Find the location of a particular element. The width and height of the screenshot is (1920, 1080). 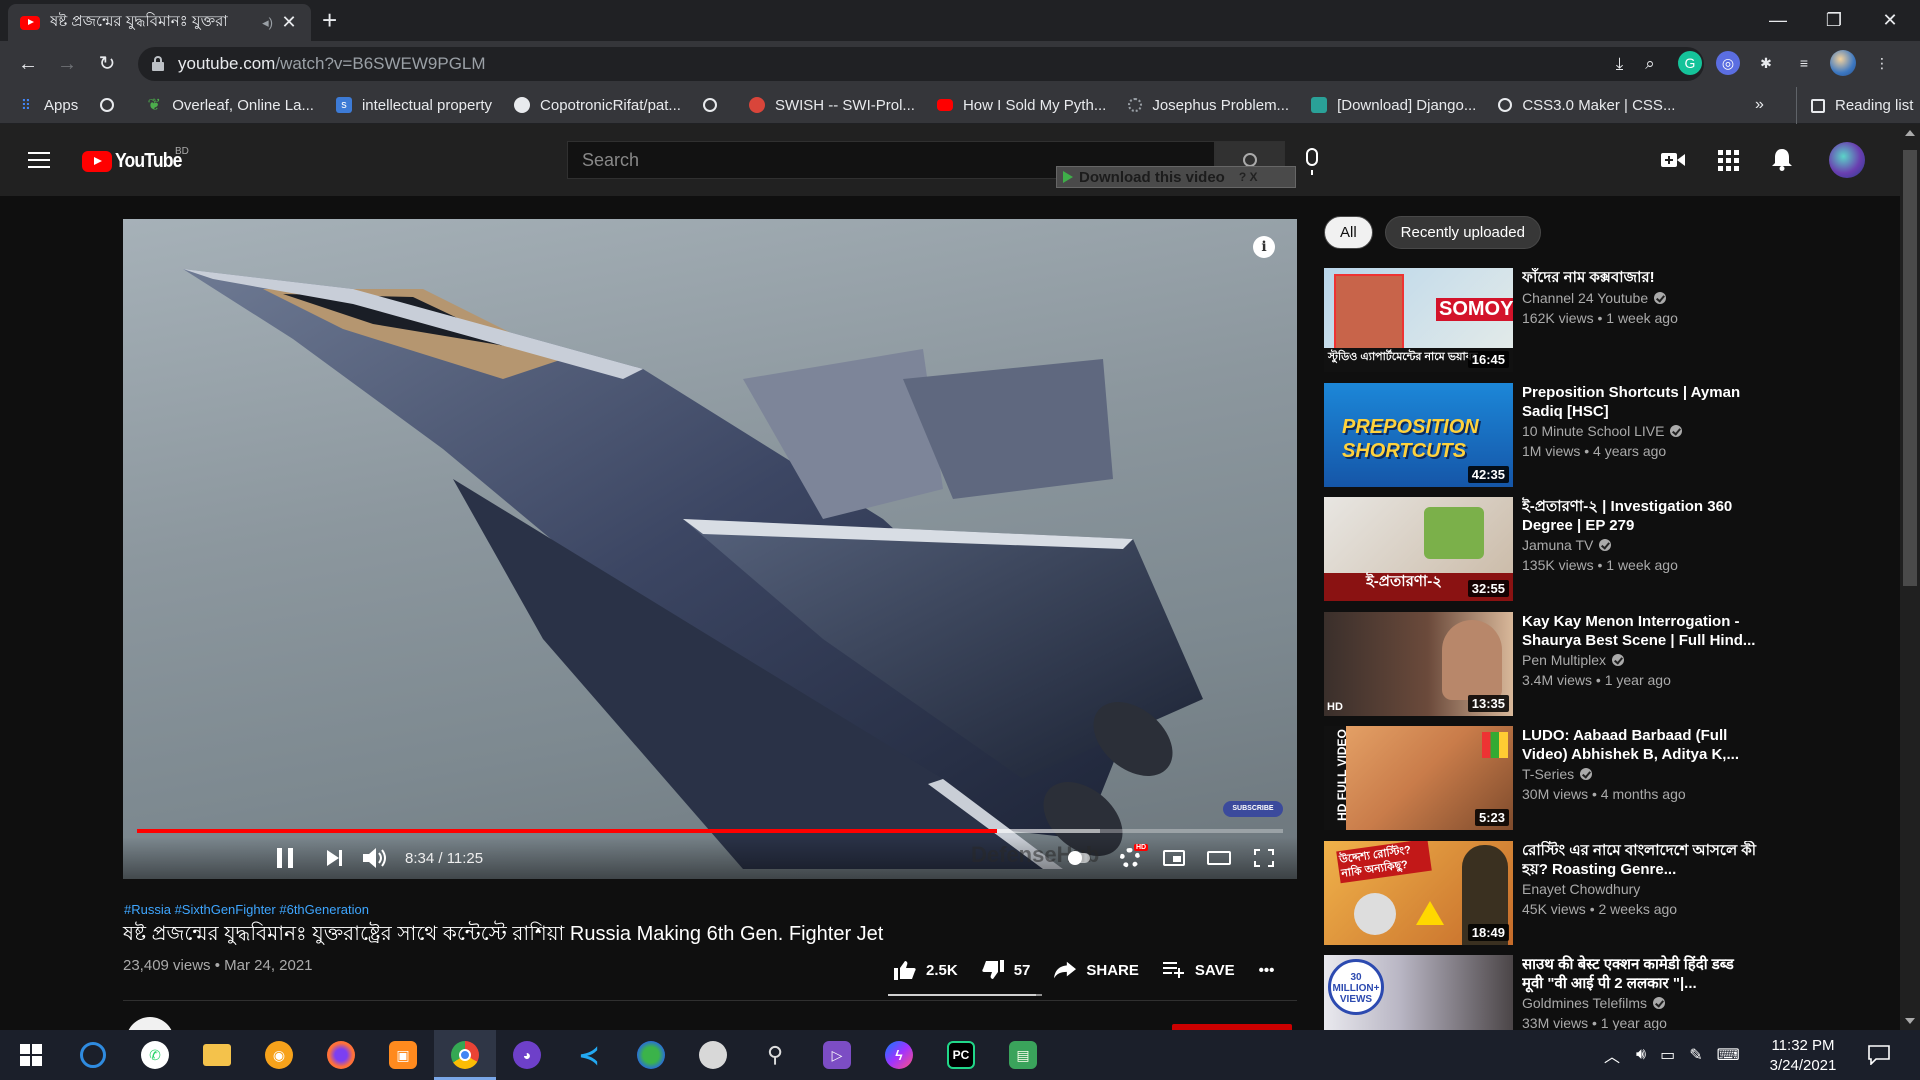

video-thumbnail: HD FULL VIDEO 5:23 is located at coordinates (1418, 778).